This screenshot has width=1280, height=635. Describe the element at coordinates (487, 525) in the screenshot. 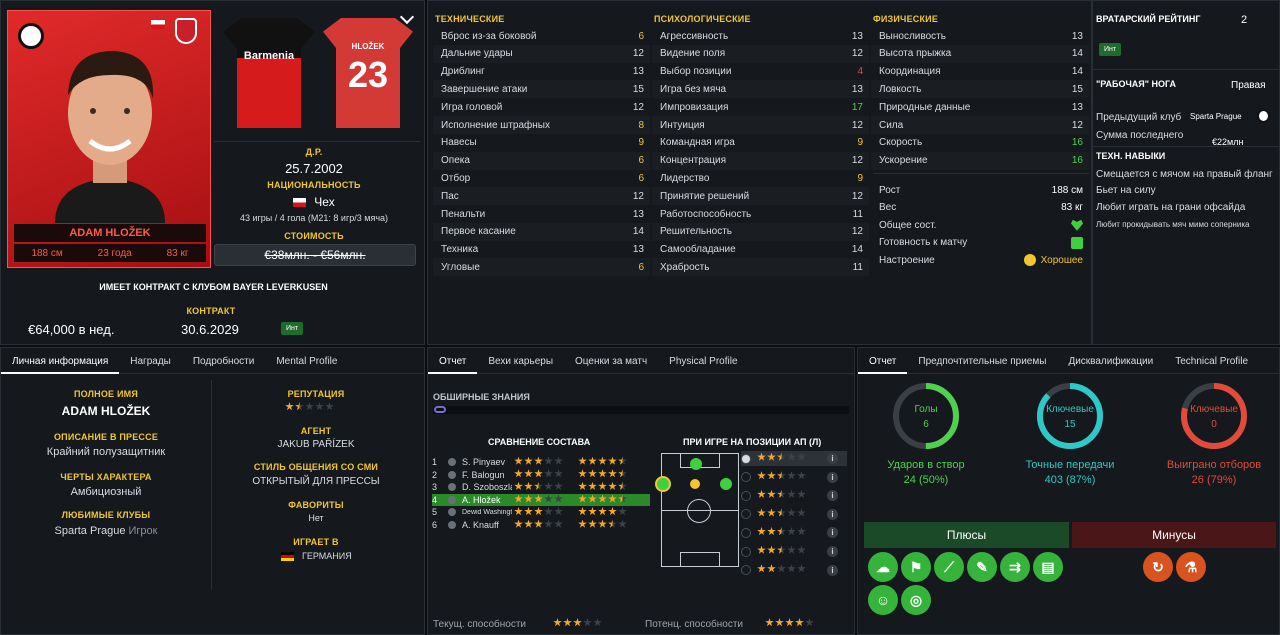

I see `squad-name: A. Knauff` at that location.